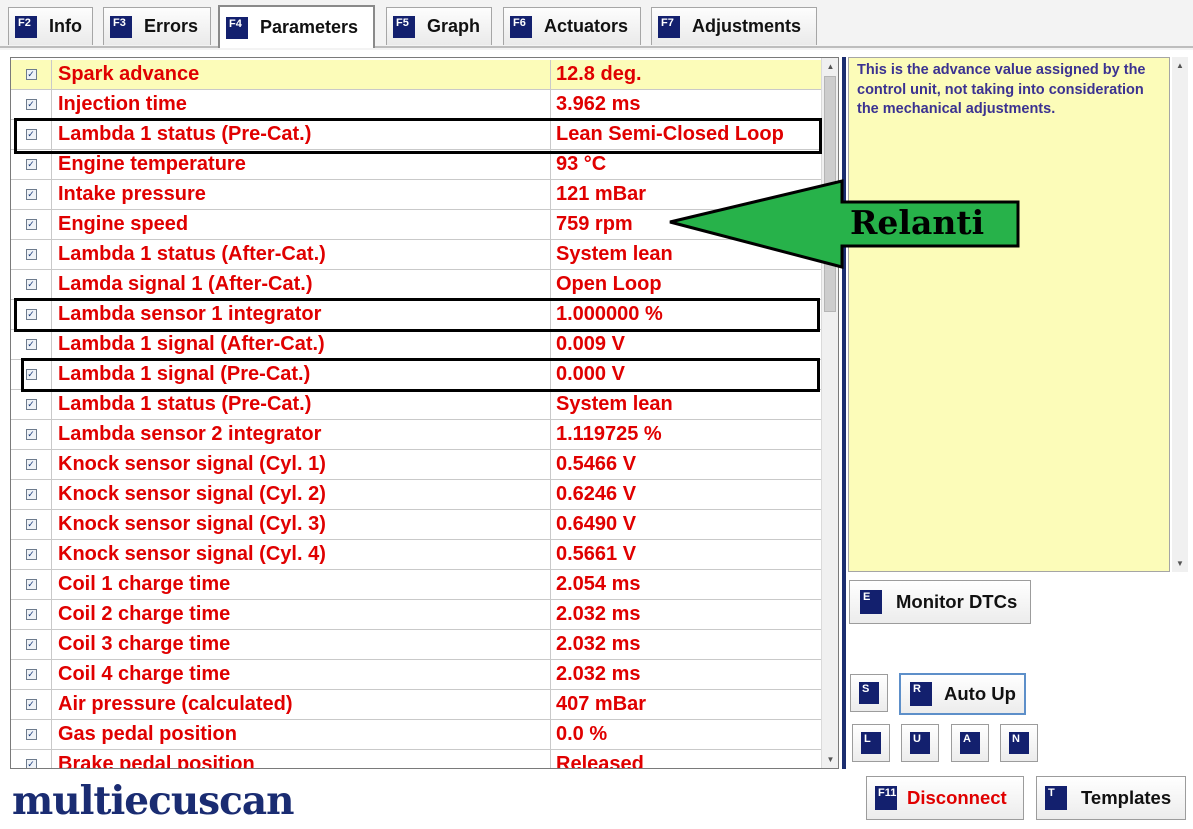  I want to click on s-button: S, so click(869, 693).